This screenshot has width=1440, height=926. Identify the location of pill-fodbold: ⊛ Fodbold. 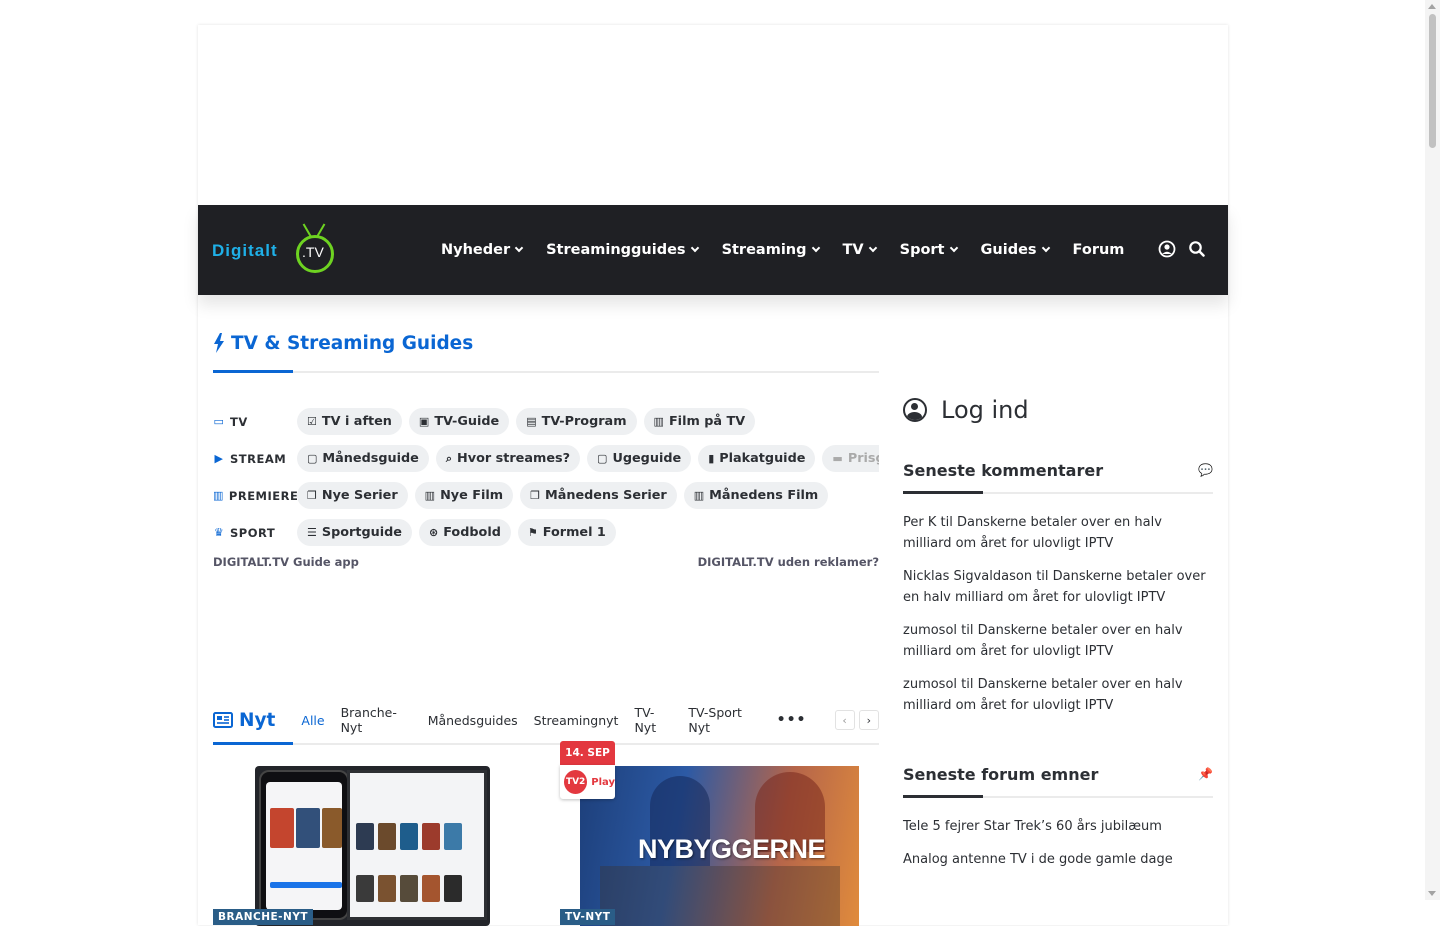
(464, 532).